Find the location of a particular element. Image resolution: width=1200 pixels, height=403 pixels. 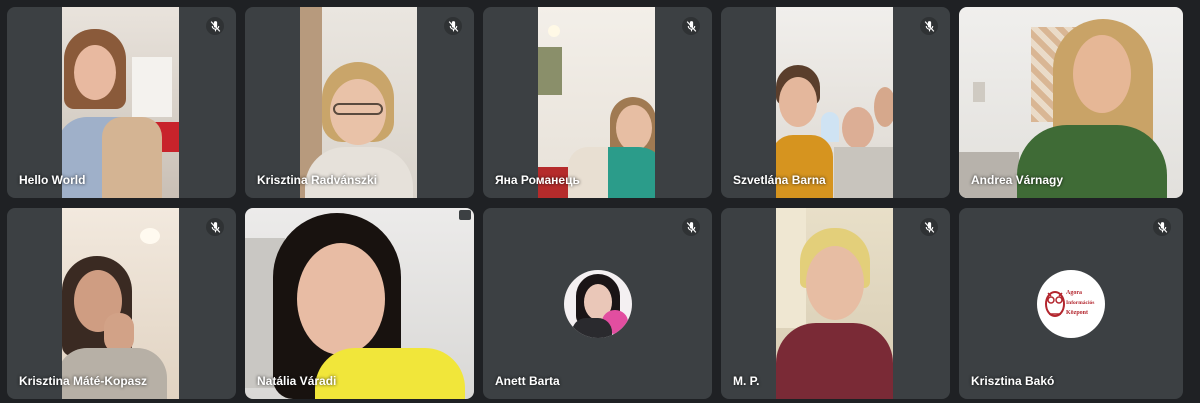

participant-name: Hello World is located at coordinates (52, 180).